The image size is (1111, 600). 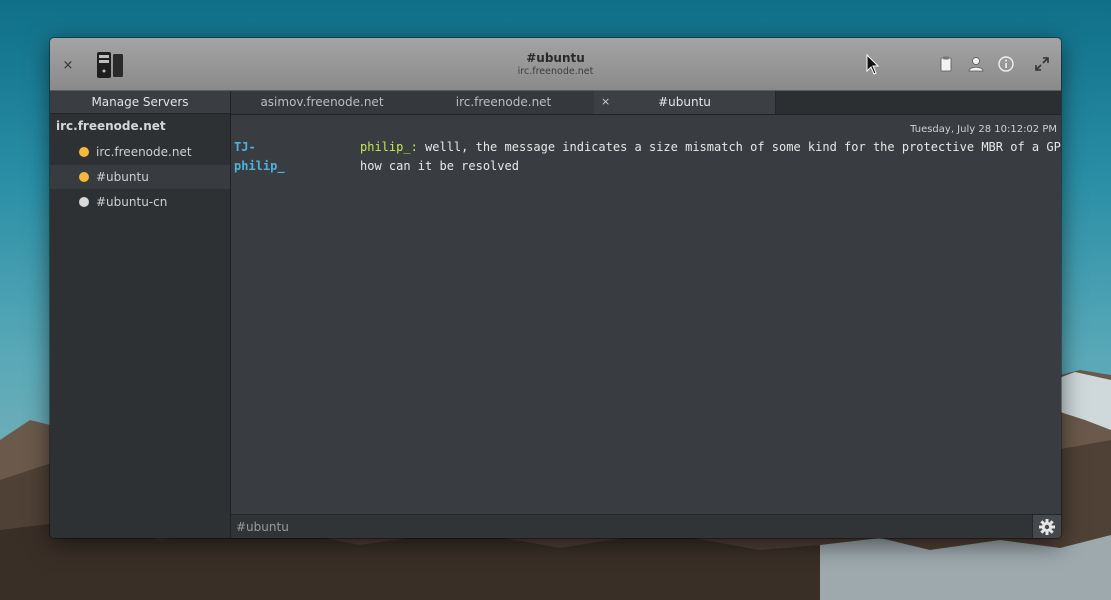 I want to click on gear-icon, so click(x=1047, y=527).